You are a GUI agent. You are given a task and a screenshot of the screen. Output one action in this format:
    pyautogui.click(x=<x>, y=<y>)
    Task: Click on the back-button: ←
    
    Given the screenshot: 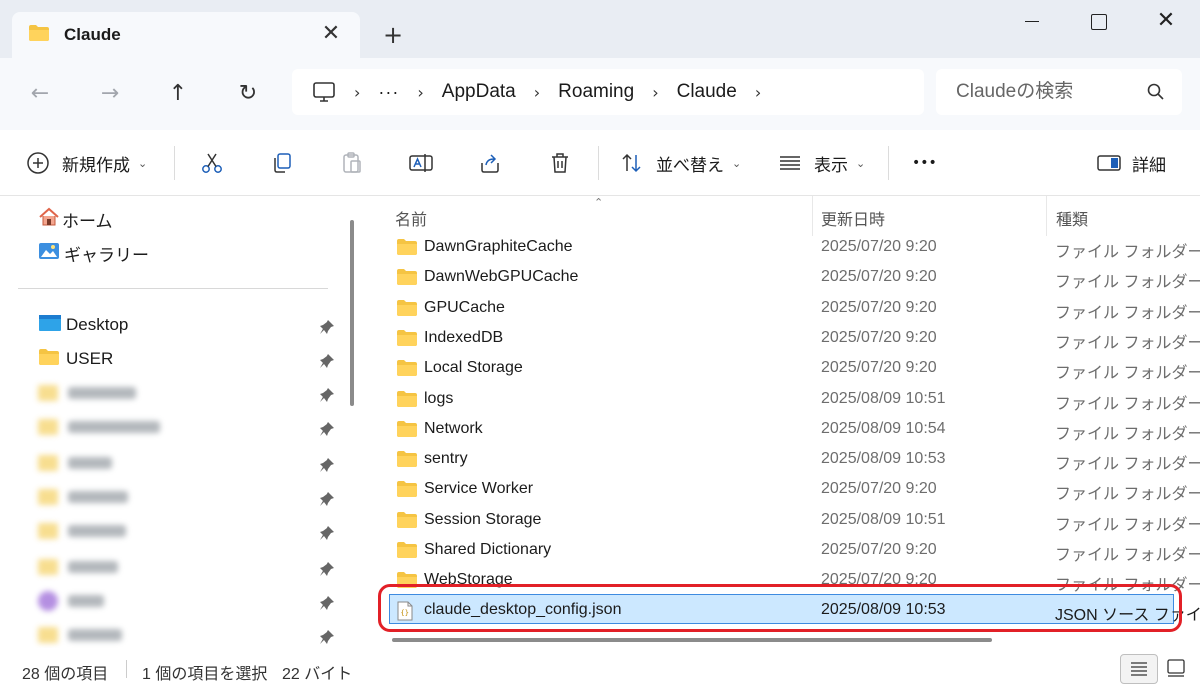 What is the action you would take?
    pyautogui.click(x=40, y=94)
    